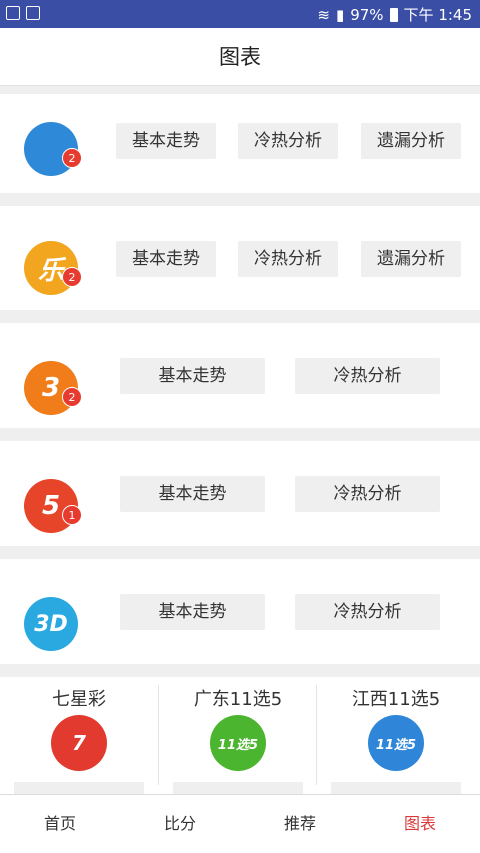  Describe the element at coordinates (53, 268) in the screenshot. I see `lottery-ball-icon: 乐 2` at that location.